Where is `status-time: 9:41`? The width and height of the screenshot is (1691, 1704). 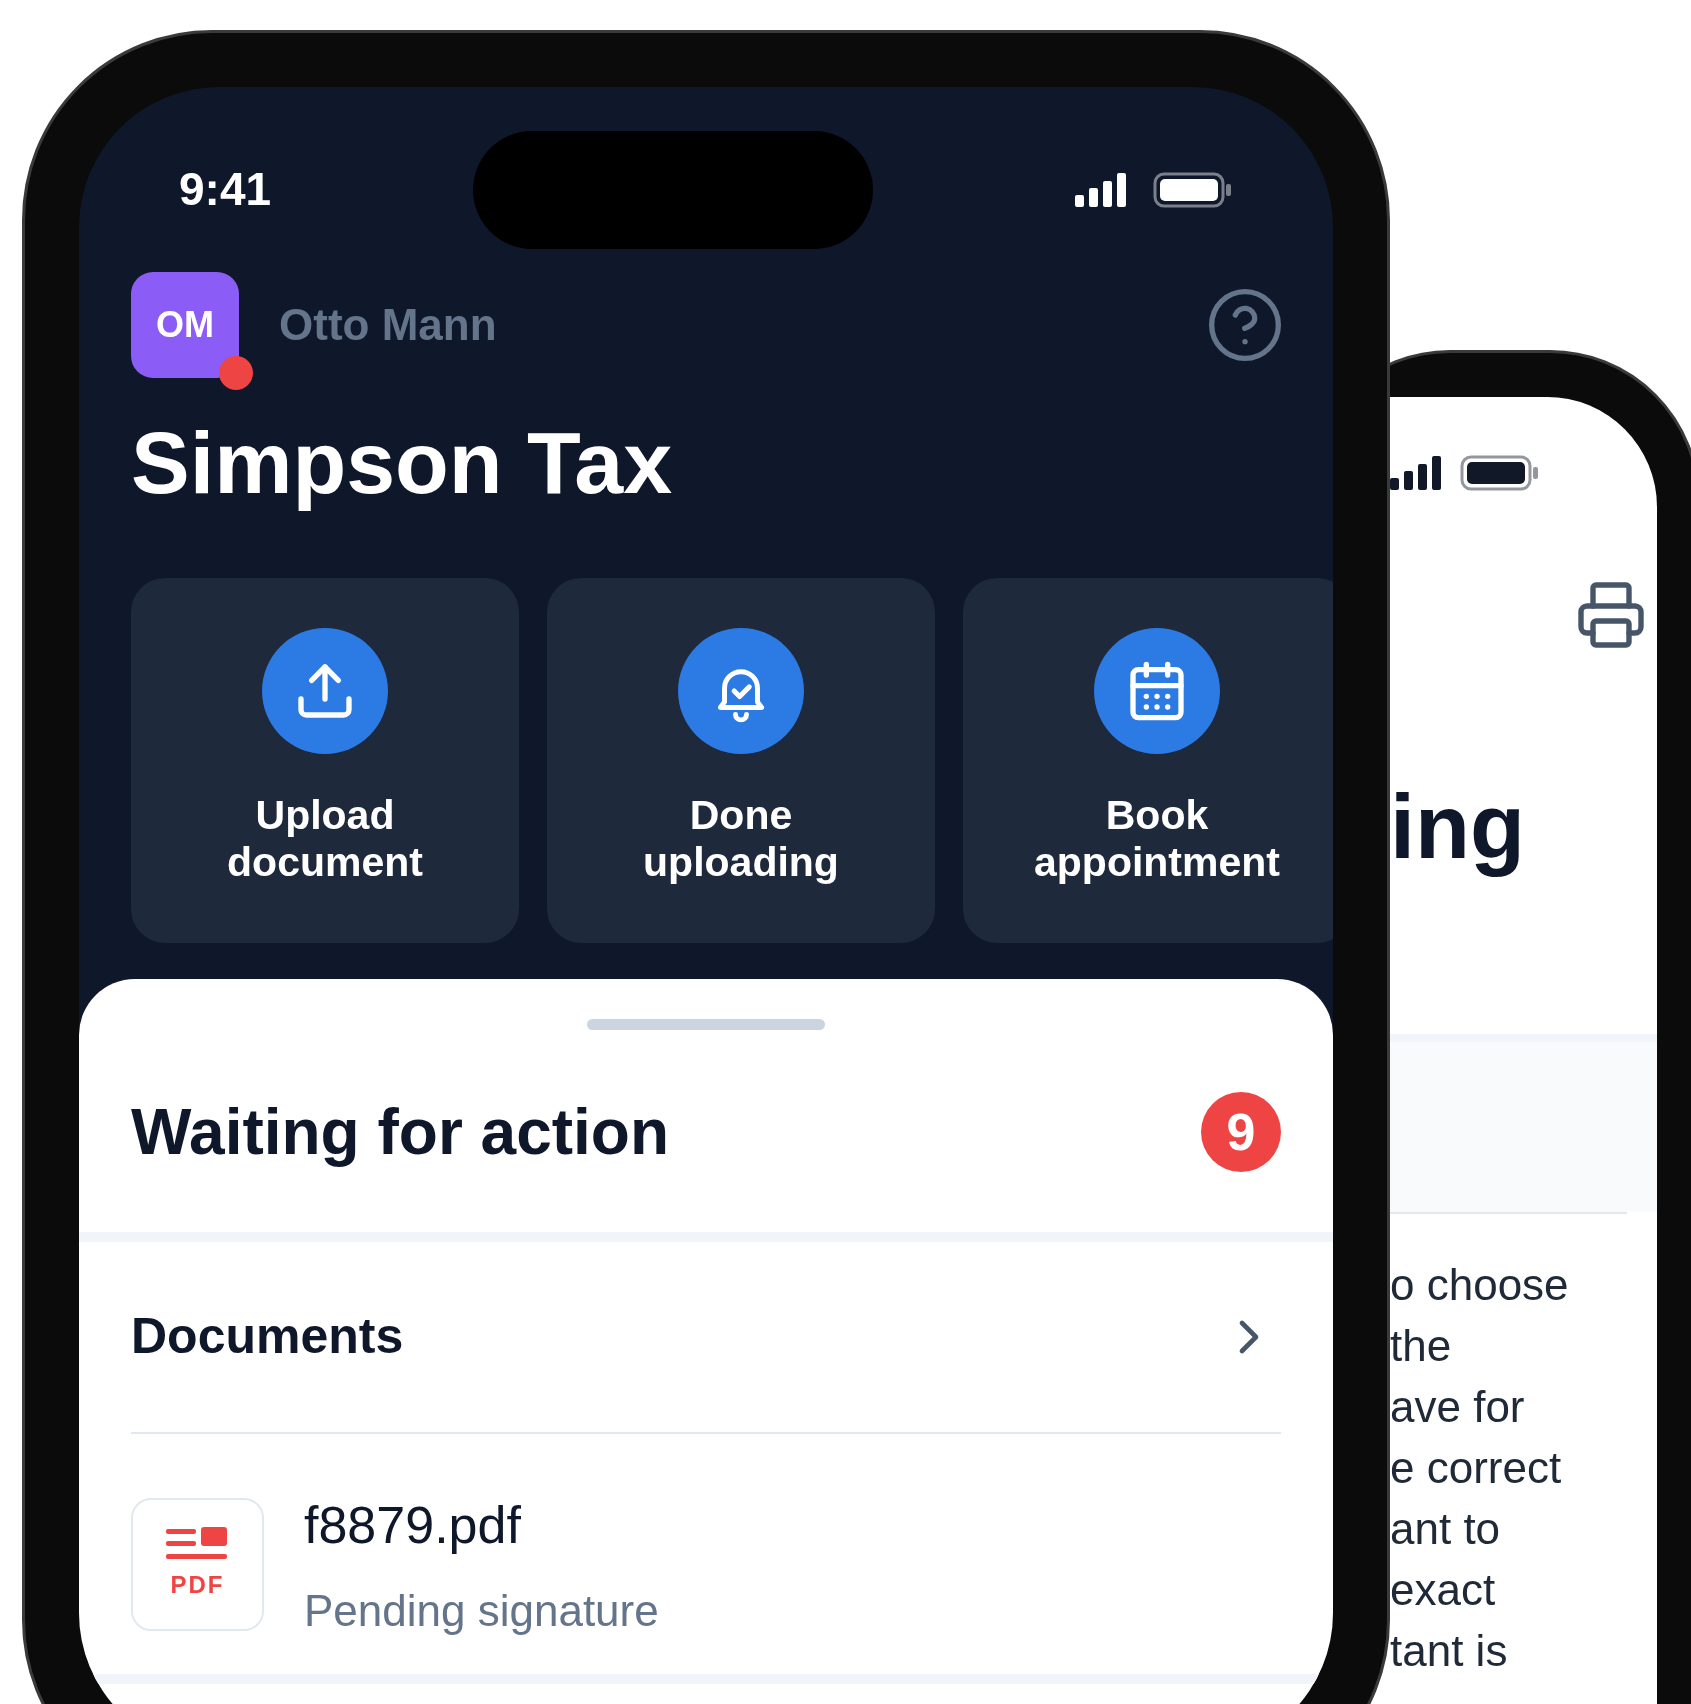 status-time: 9:41 is located at coordinates (225, 189).